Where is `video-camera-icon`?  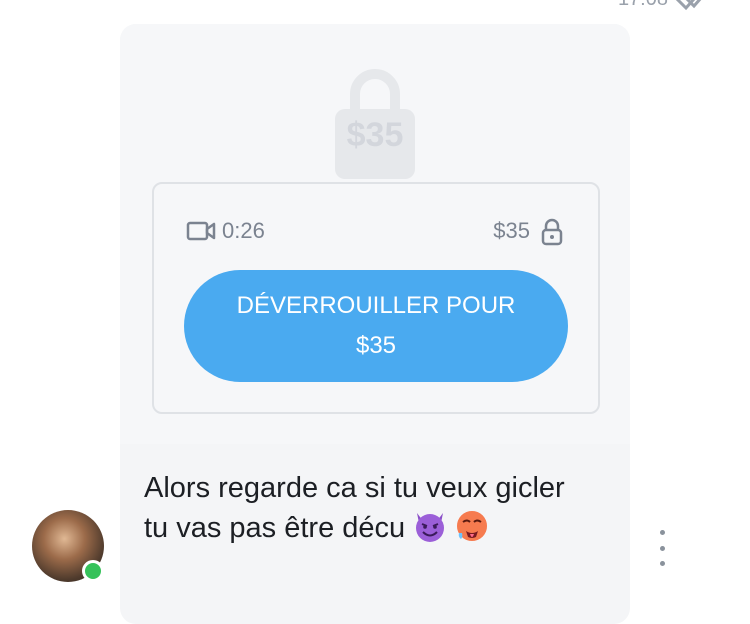
video-camera-icon is located at coordinates (201, 231).